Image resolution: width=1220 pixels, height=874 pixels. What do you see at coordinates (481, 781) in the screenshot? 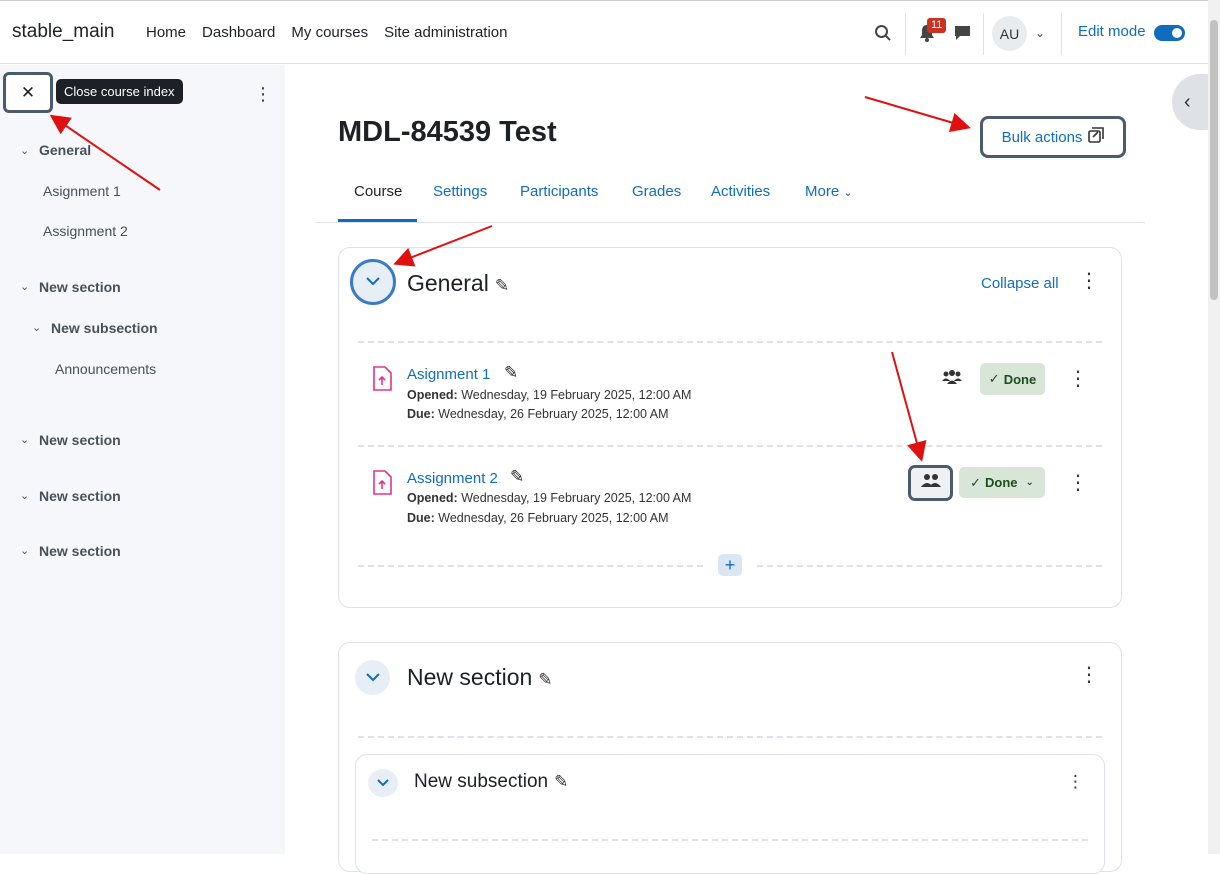
I see `subsection-title-text: New subsection` at bounding box center [481, 781].